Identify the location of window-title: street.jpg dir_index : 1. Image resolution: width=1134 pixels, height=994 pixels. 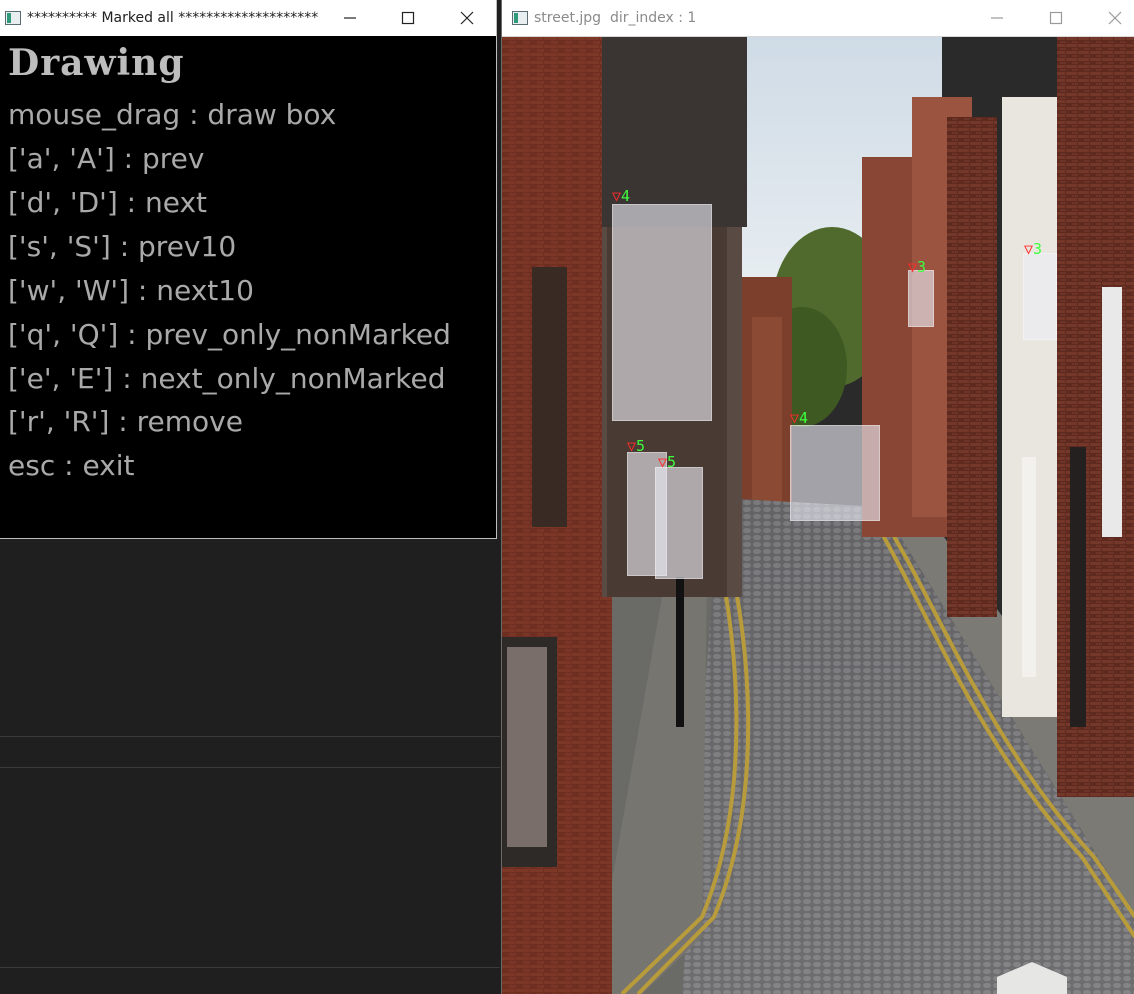
(615, 18).